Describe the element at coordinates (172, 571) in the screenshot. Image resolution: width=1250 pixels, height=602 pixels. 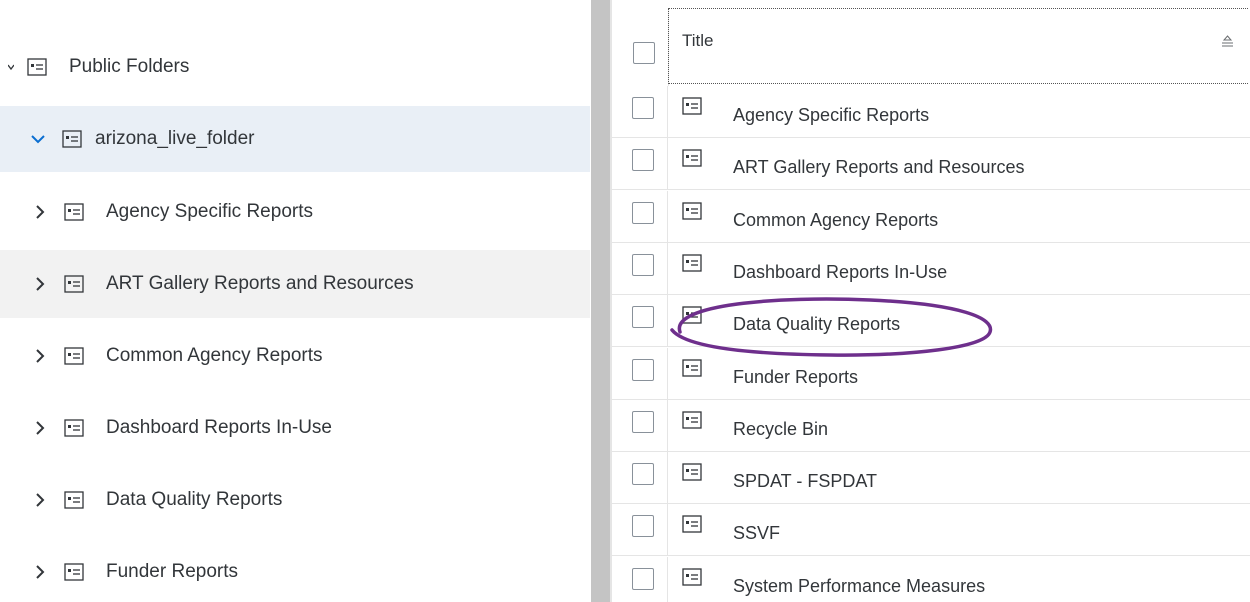
I see `tree-item-label: Funder Reports` at that location.